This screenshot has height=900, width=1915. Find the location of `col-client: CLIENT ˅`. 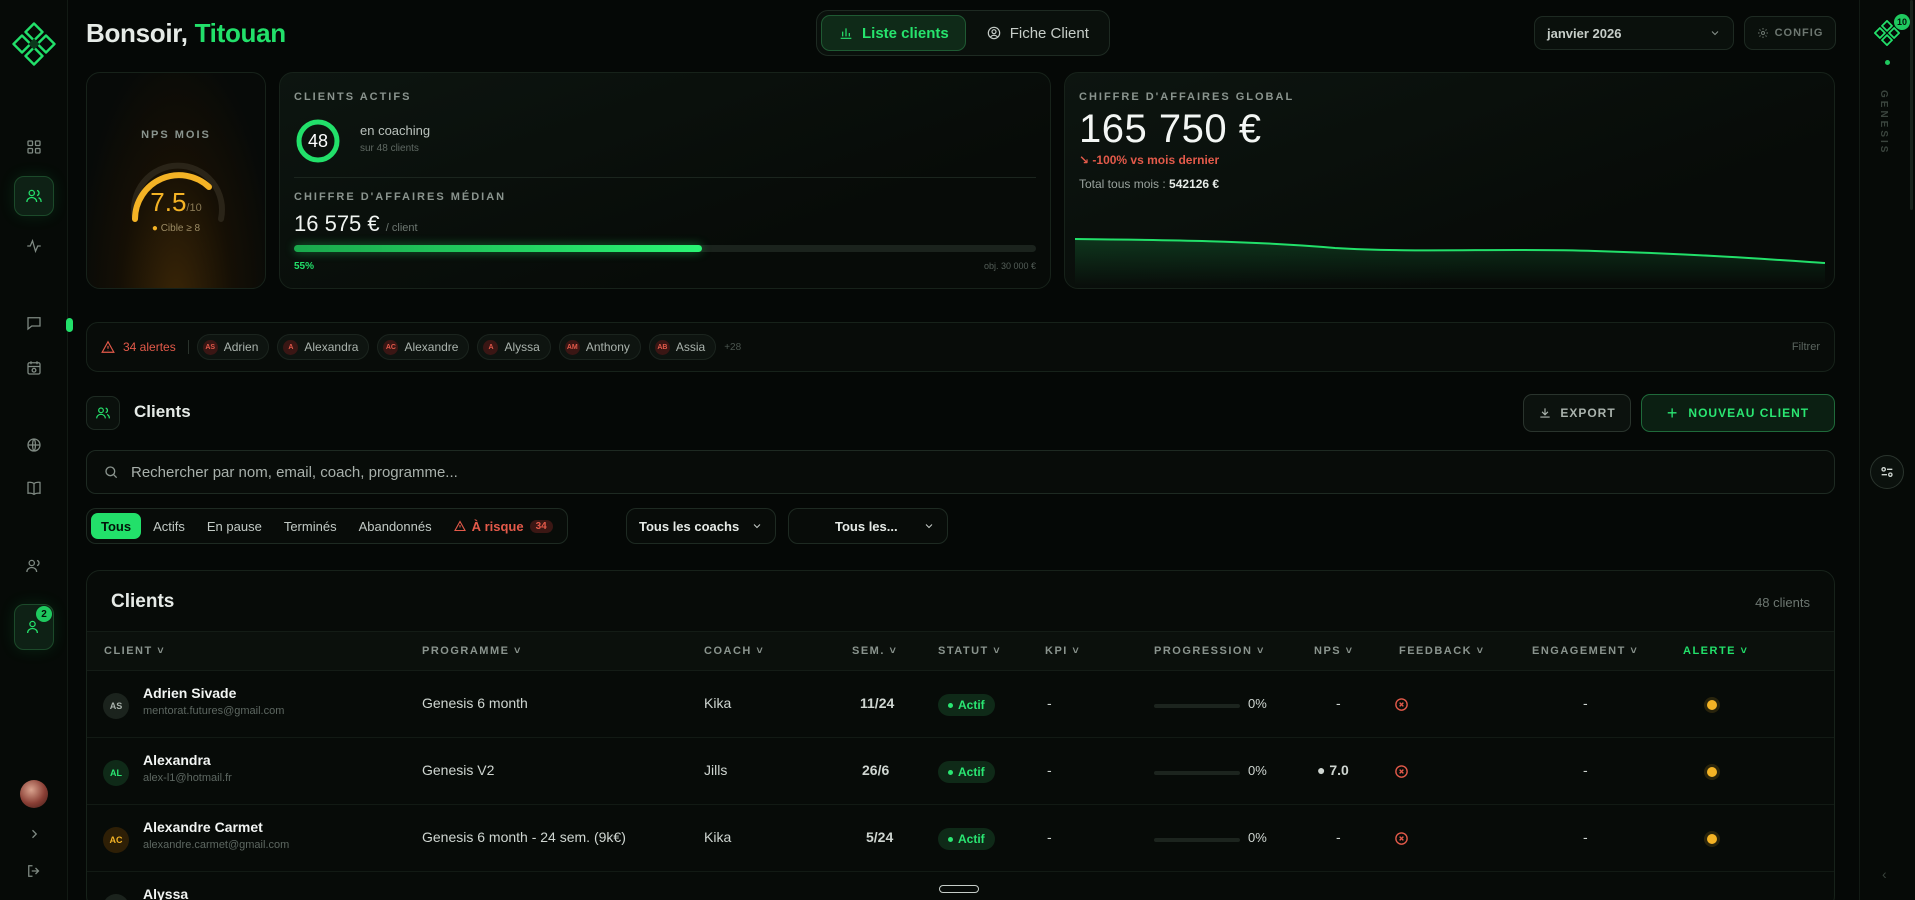

col-client: CLIENT ˅ is located at coordinates (134, 651).